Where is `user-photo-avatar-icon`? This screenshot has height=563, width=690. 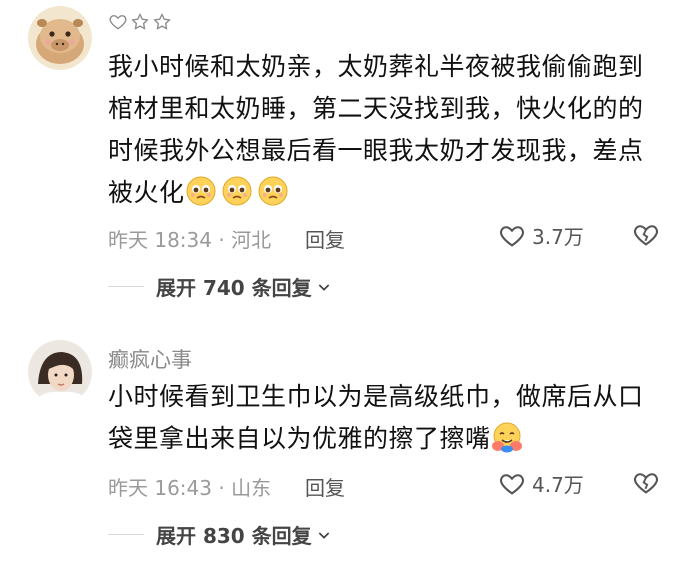
user-photo-avatar-icon is located at coordinates (60, 372).